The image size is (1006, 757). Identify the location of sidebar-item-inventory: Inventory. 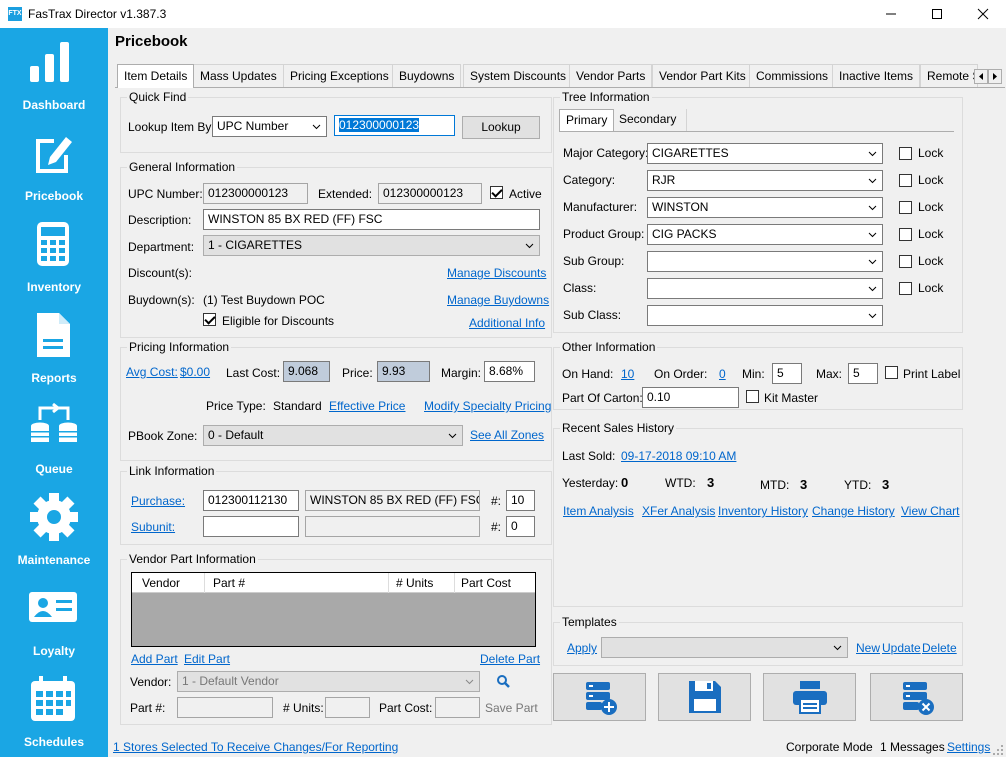
(54, 255).